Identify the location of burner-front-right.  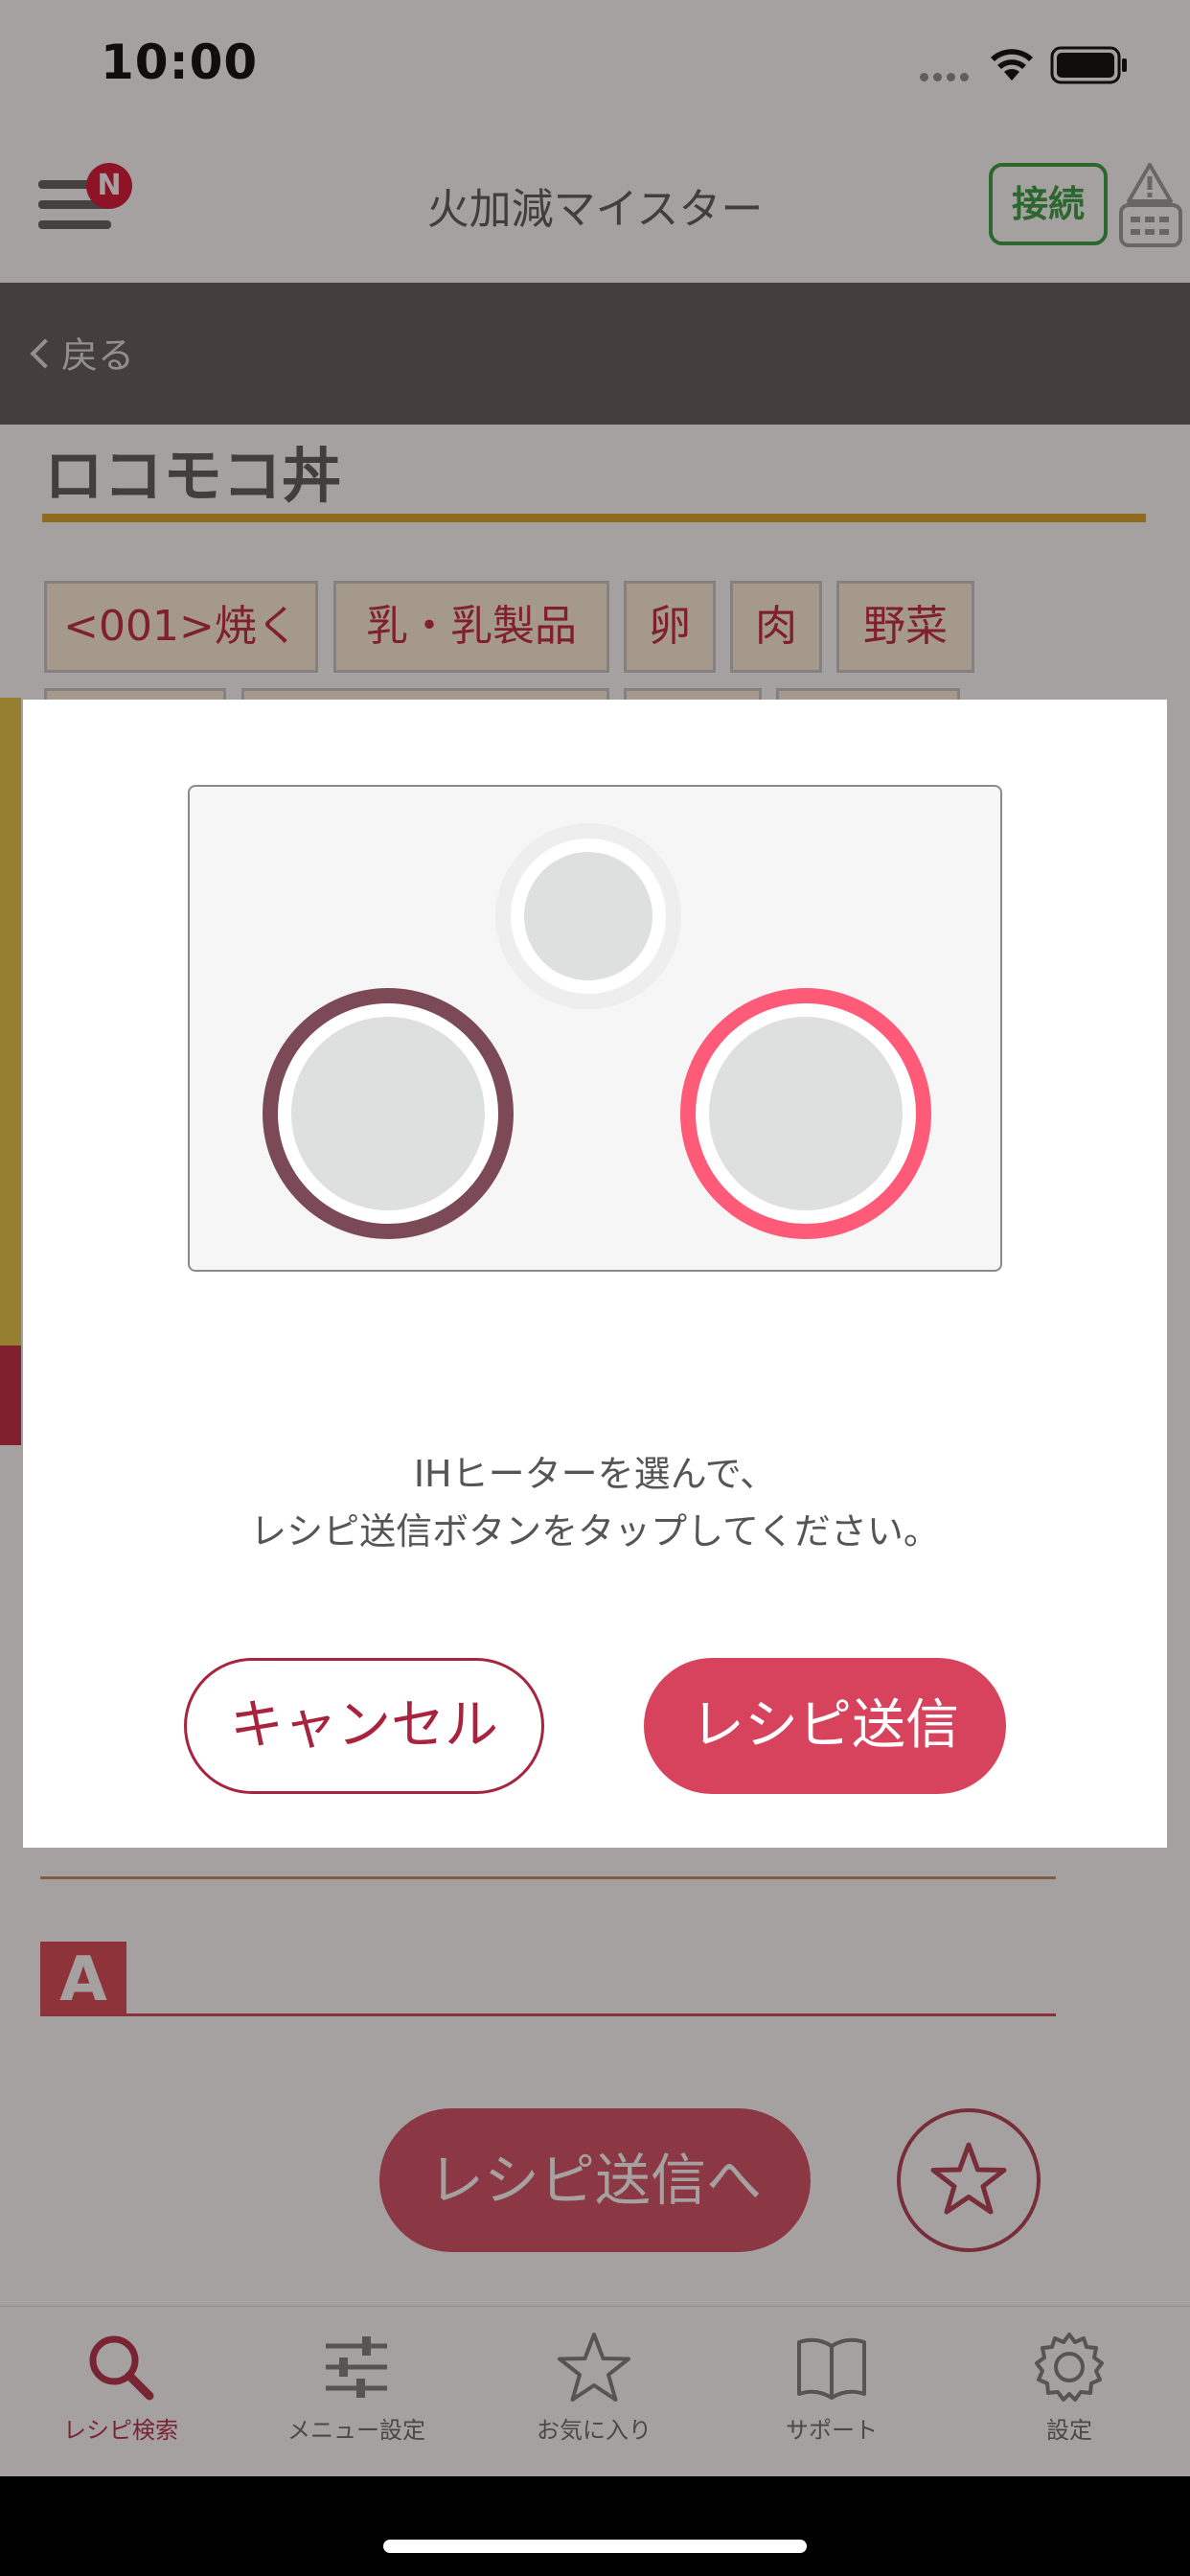
(806, 1113).